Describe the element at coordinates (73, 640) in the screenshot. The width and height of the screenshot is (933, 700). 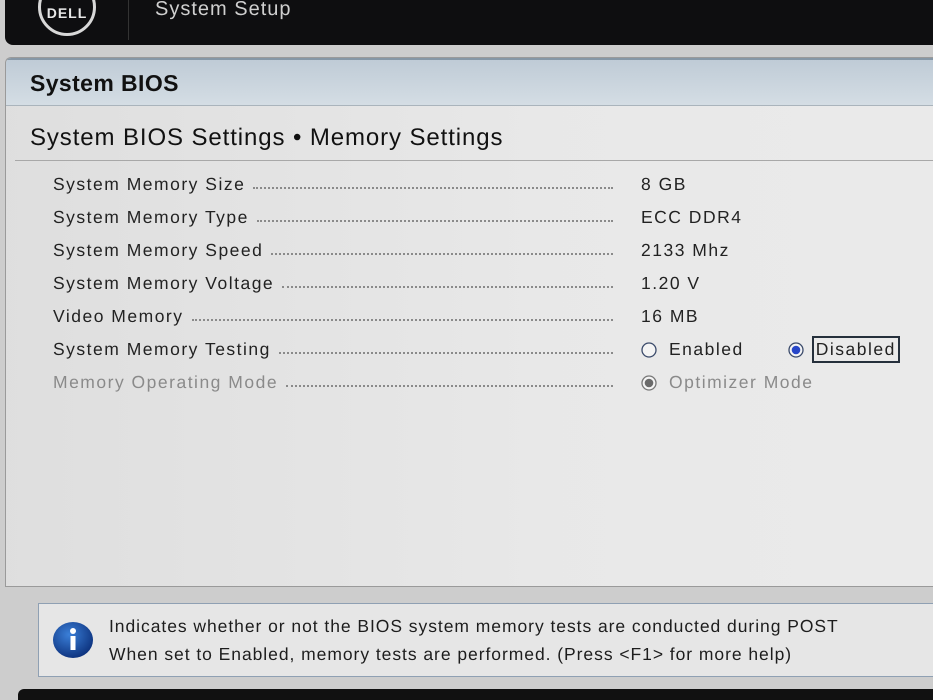
I see `info-icon` at that location.